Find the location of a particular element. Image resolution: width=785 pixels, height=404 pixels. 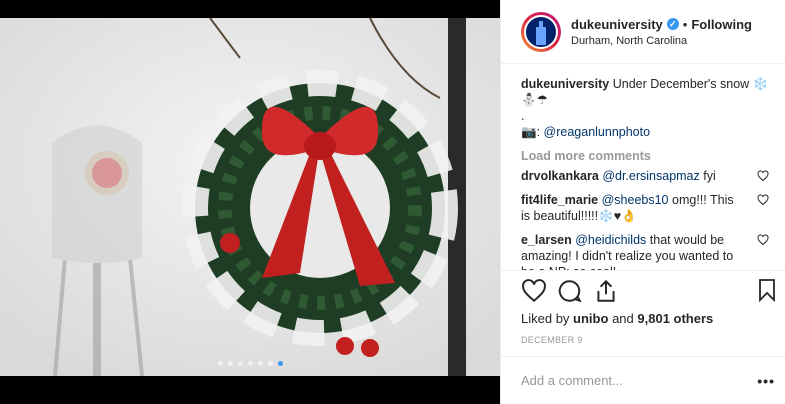

post-date: DECEMBER 9 is located at coordinates (552, 340).